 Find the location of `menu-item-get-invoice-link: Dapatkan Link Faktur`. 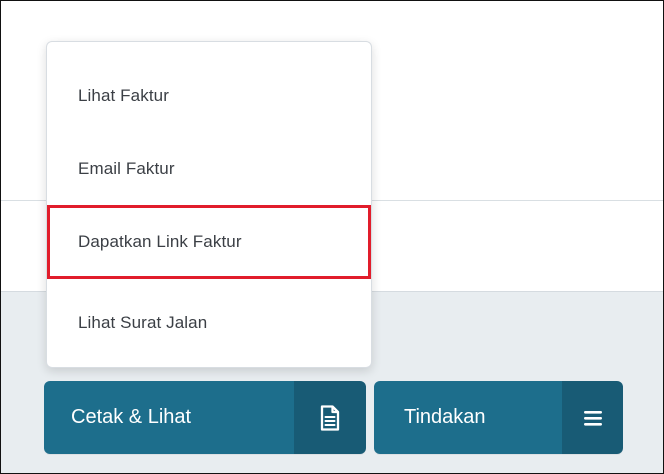

menu-item-get-invoice-link: Dapatkan Link Faktur is located at coordinates (209, 242).